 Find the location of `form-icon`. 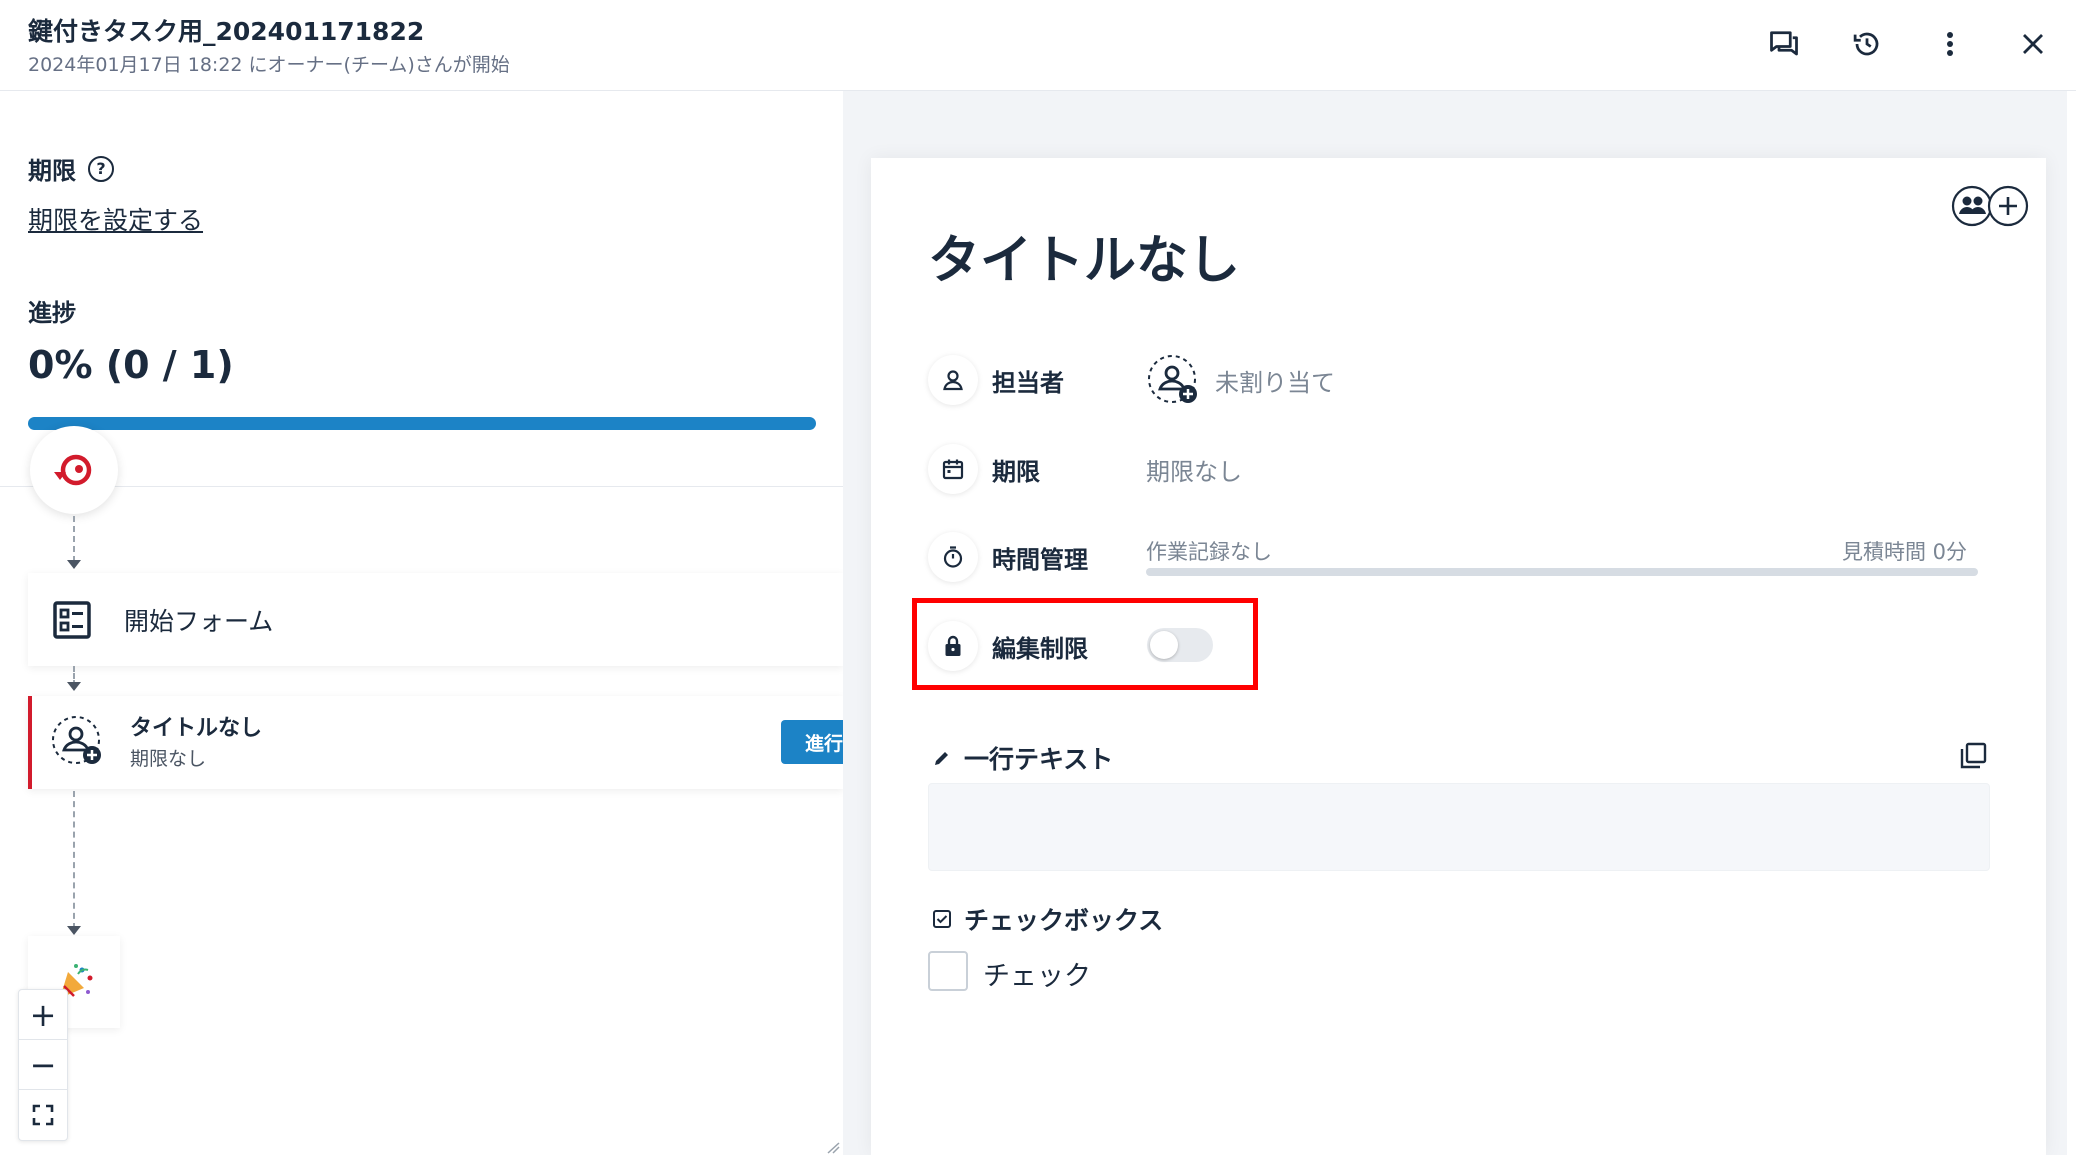

form-icon is located at coordinates (72, 619).